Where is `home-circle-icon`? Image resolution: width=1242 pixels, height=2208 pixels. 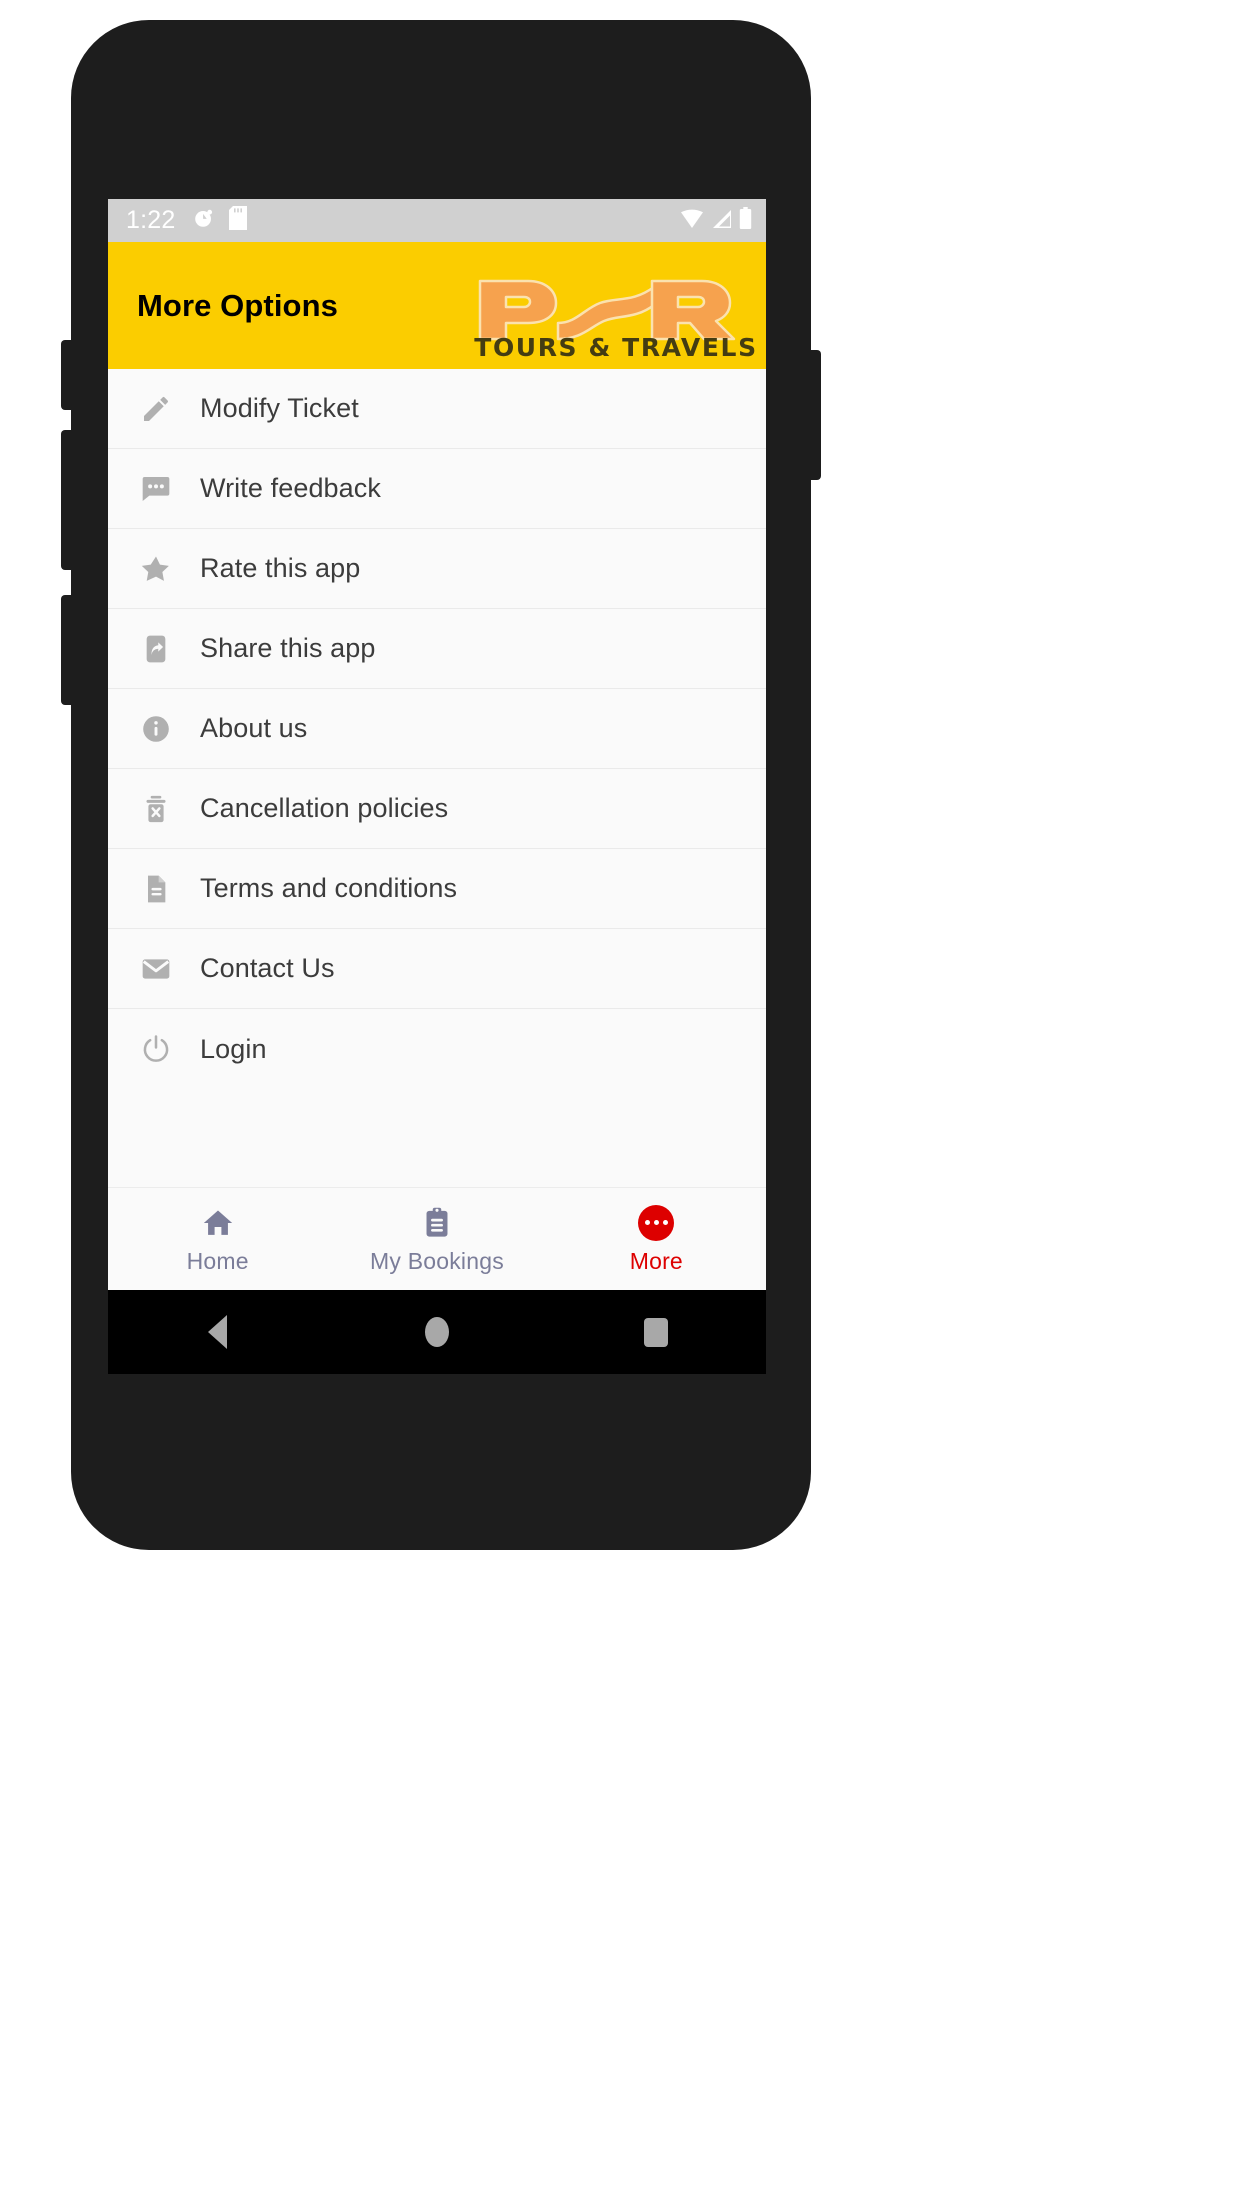 home-circle-icon is located at coordinates (436, 1332).